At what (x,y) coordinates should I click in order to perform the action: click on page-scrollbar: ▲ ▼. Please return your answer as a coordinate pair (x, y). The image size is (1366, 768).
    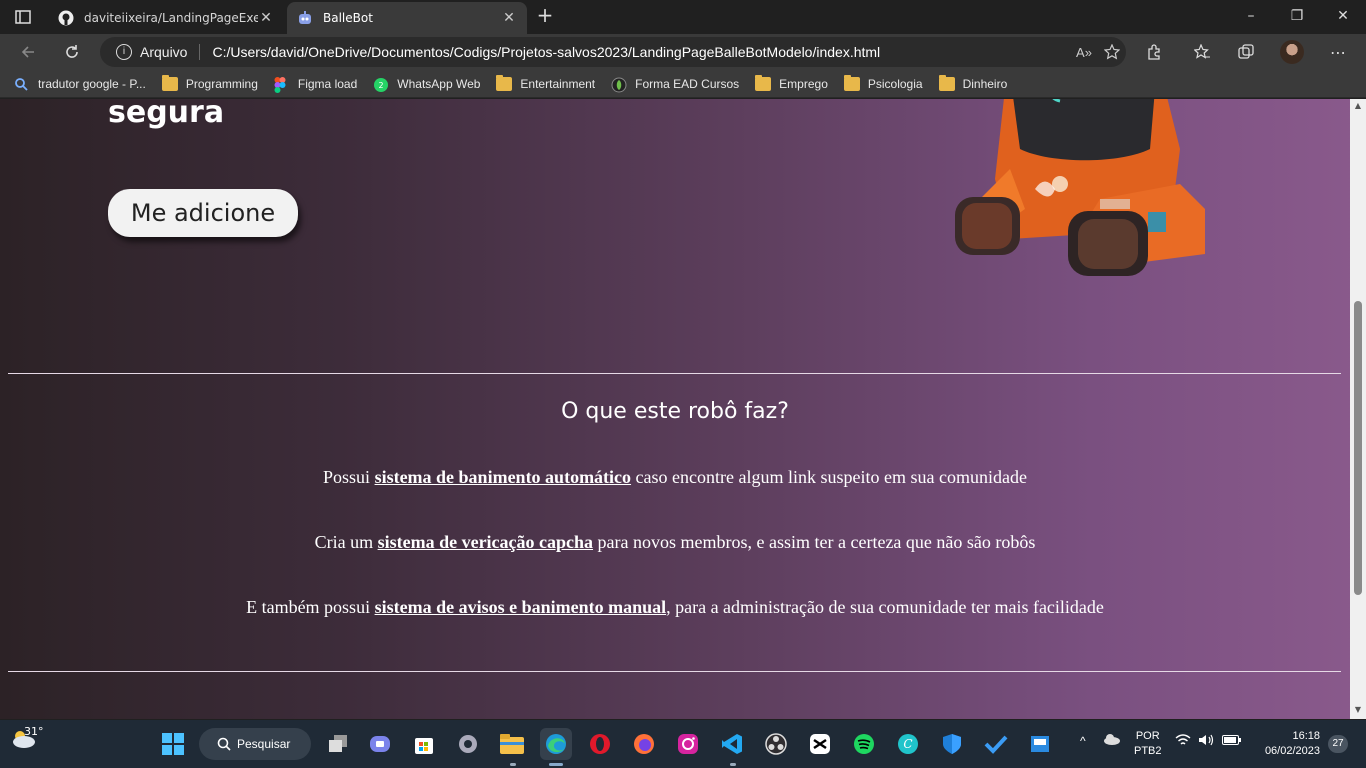
    Looking at the image, I should click on (1358, 409).